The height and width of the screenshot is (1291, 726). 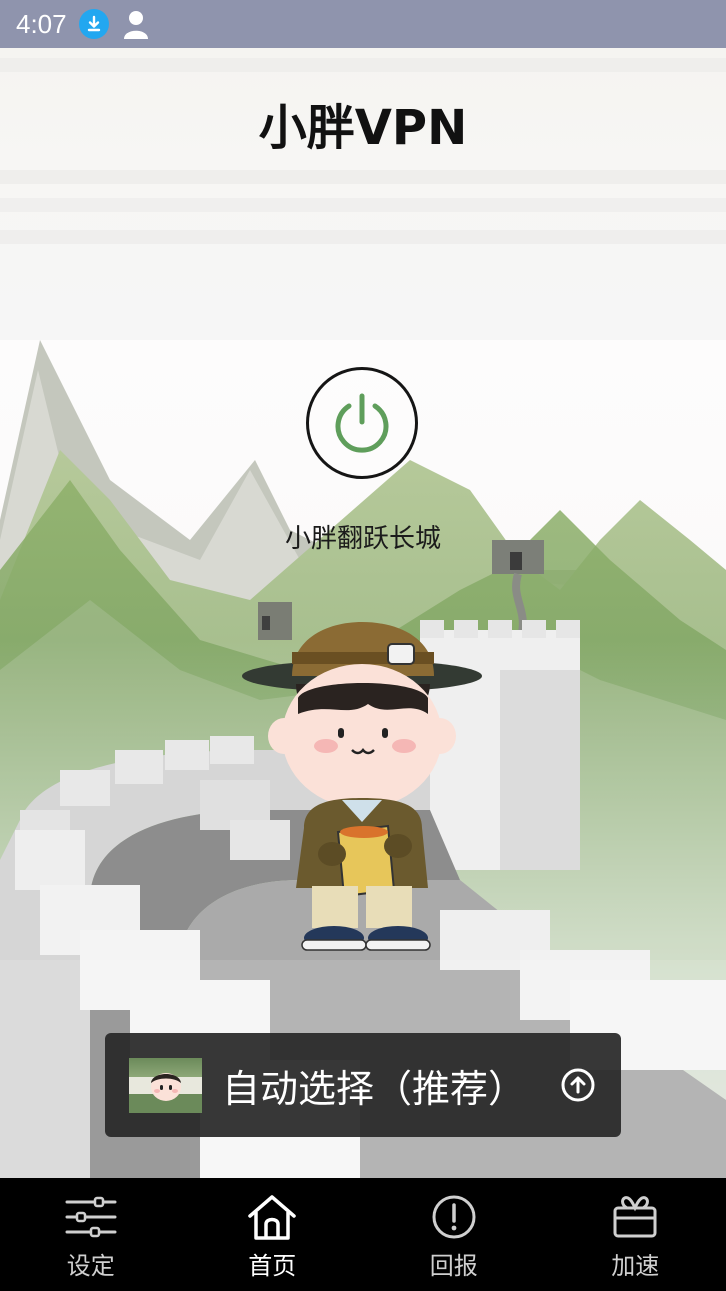 I want to click on nav-label: 加速, so click(x=635, y=1266).